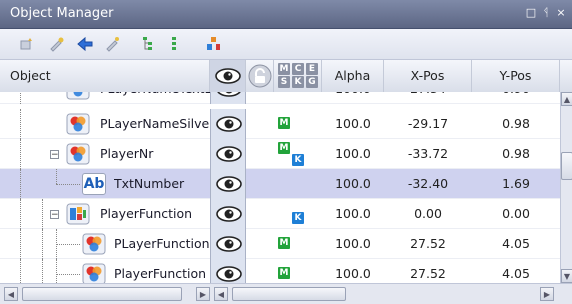 The width and height of the screenshot is (572, 304). I want to click on xpos-value: 27.52, so click(428, 273).